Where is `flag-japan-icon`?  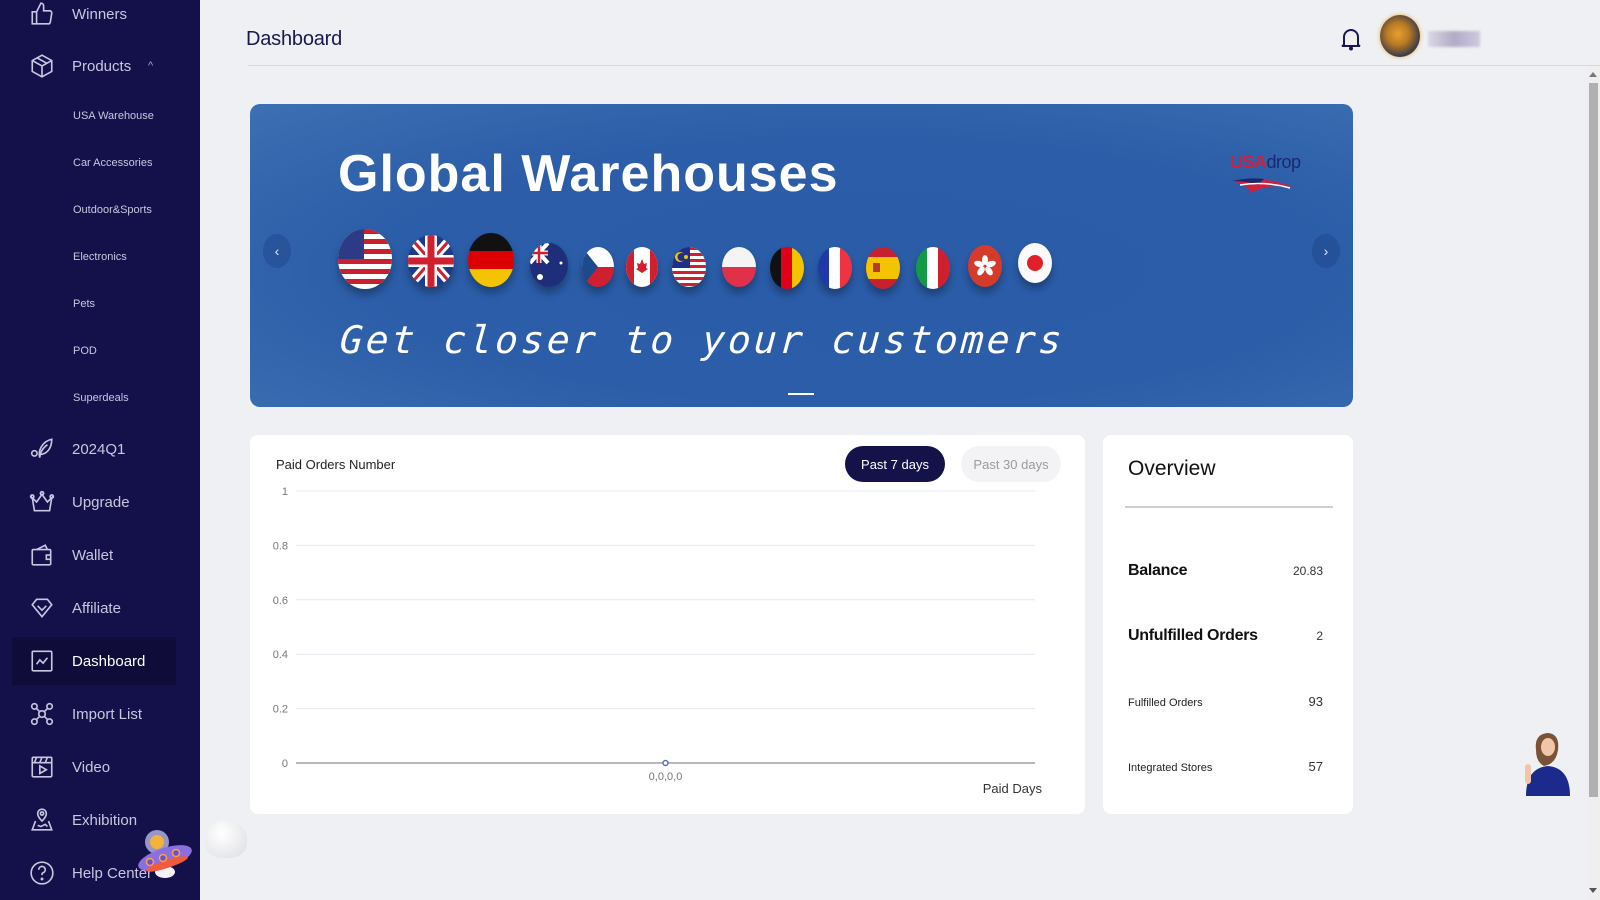 flag-japan-icon is located at coordinates (1035, 263).